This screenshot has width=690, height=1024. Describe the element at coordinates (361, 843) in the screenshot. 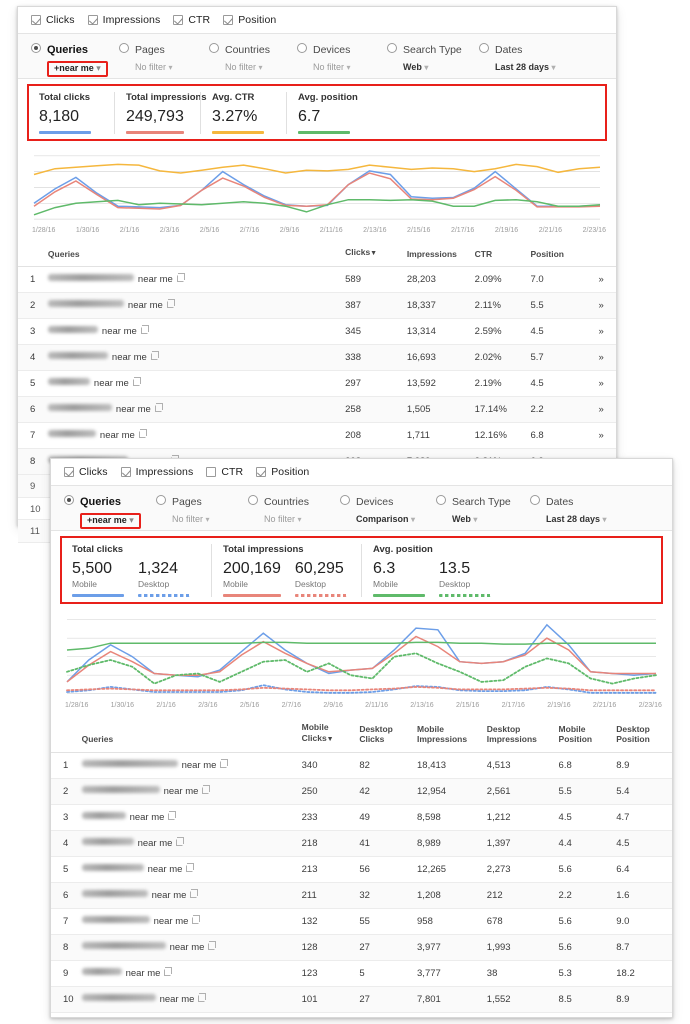

I see `table-row: 4 near me 218 41 8,989 1,397 4.4 4.5` at that location.